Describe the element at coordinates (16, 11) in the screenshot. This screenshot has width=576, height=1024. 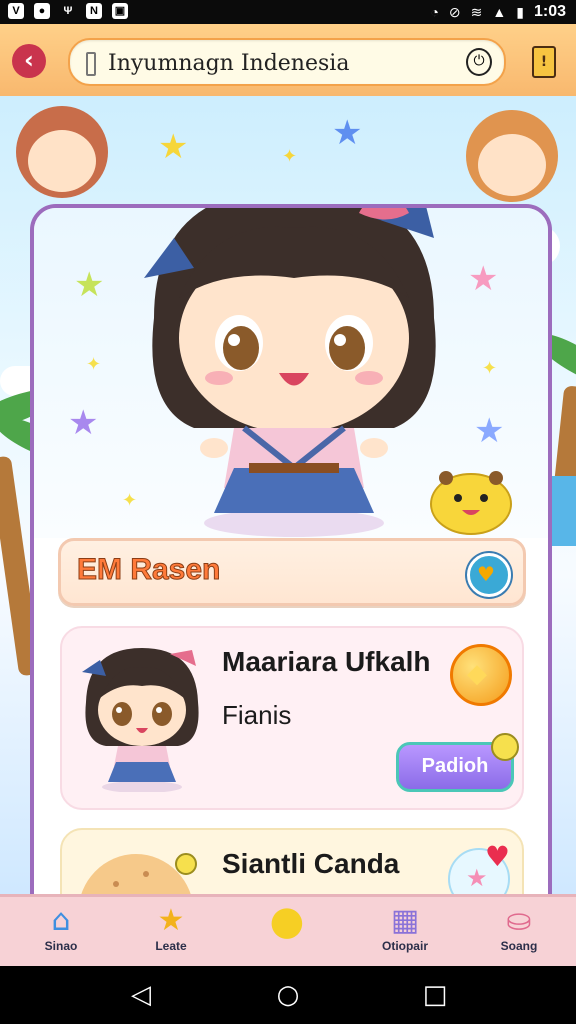
I see `v-icon: V` at that location.